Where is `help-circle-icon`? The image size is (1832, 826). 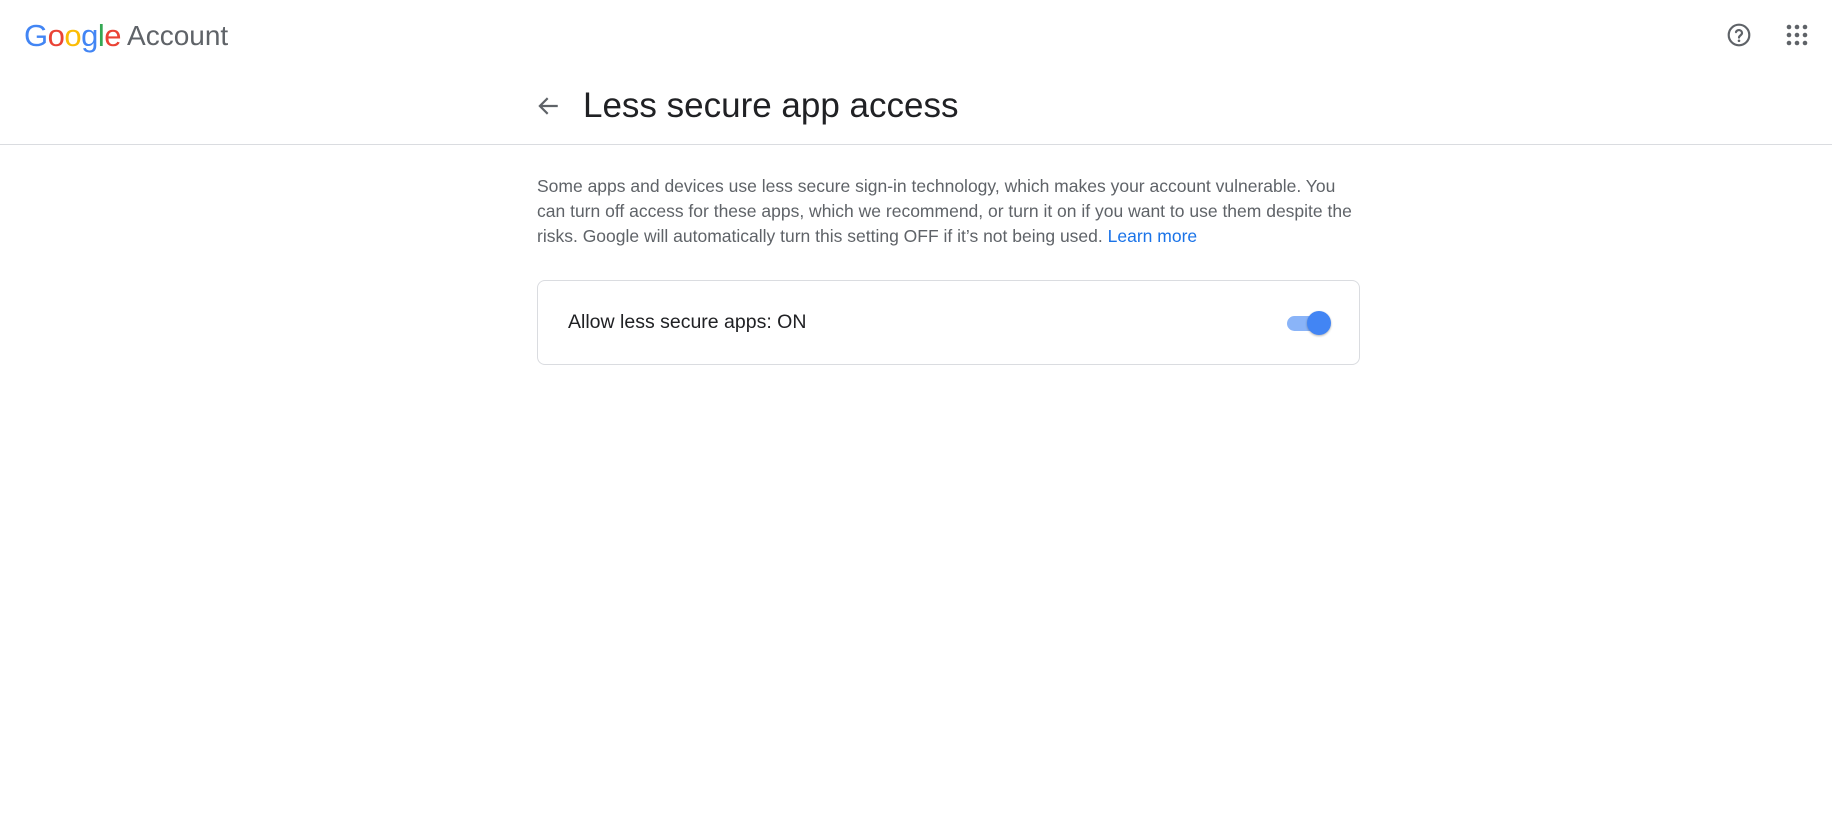
help-circle-icon is located at coordinates (1739, 35).